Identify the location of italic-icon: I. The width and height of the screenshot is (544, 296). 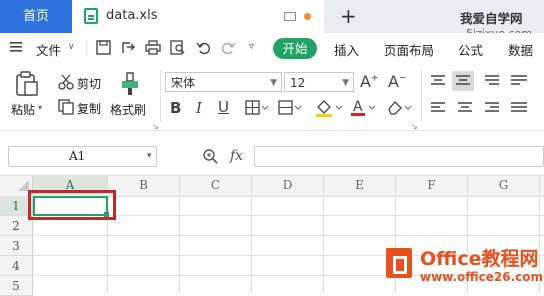
(199, 108).